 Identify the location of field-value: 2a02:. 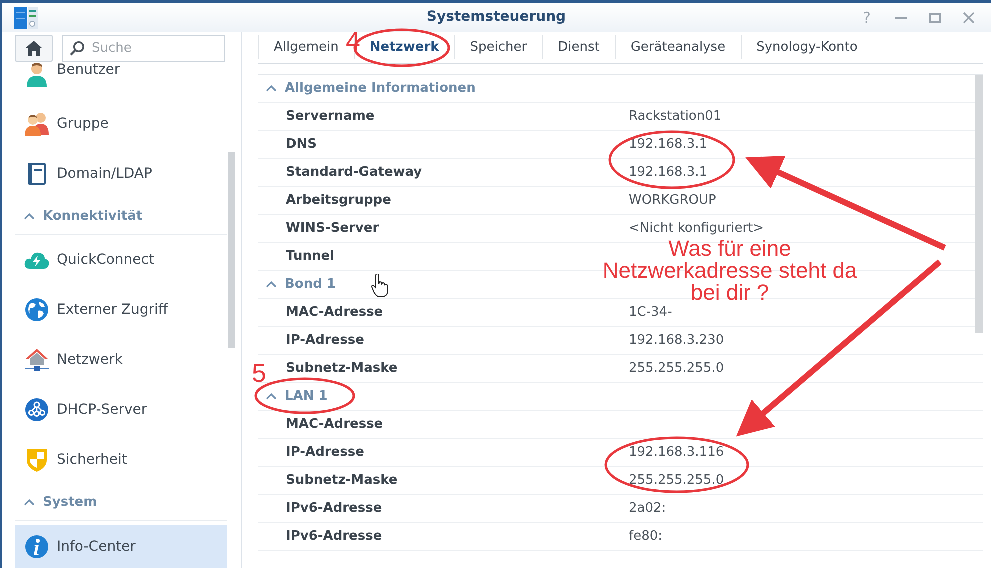
(647, 508).